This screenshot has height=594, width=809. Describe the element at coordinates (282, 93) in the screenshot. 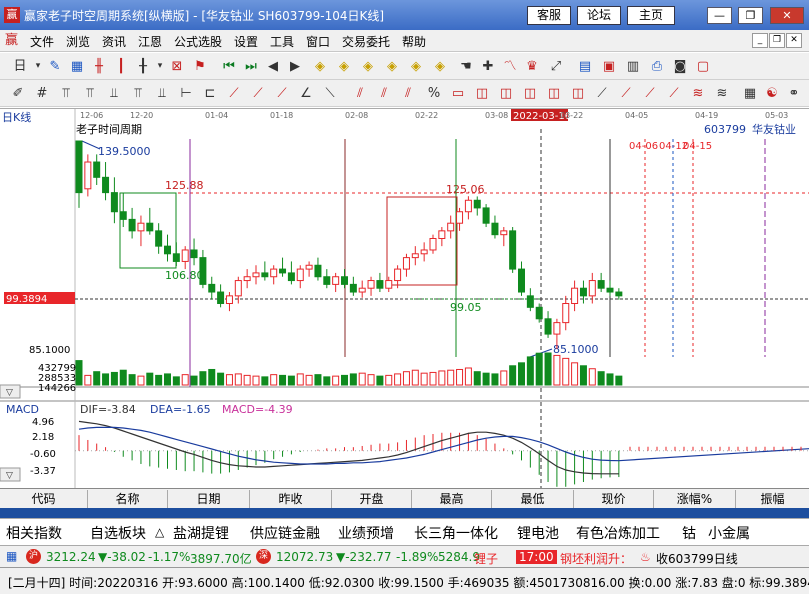

I see `fan-c-icon: ⟋` at that location.